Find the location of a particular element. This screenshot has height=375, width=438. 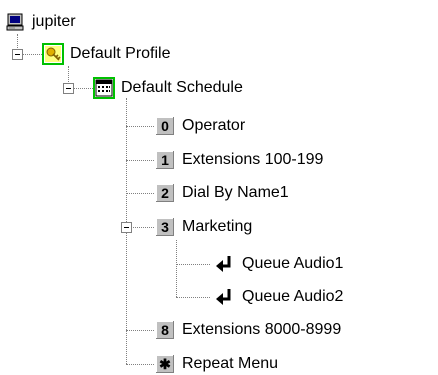

tree-node-menu-item: 1 Extensions 100-199 is located at coordinates (239, 160).